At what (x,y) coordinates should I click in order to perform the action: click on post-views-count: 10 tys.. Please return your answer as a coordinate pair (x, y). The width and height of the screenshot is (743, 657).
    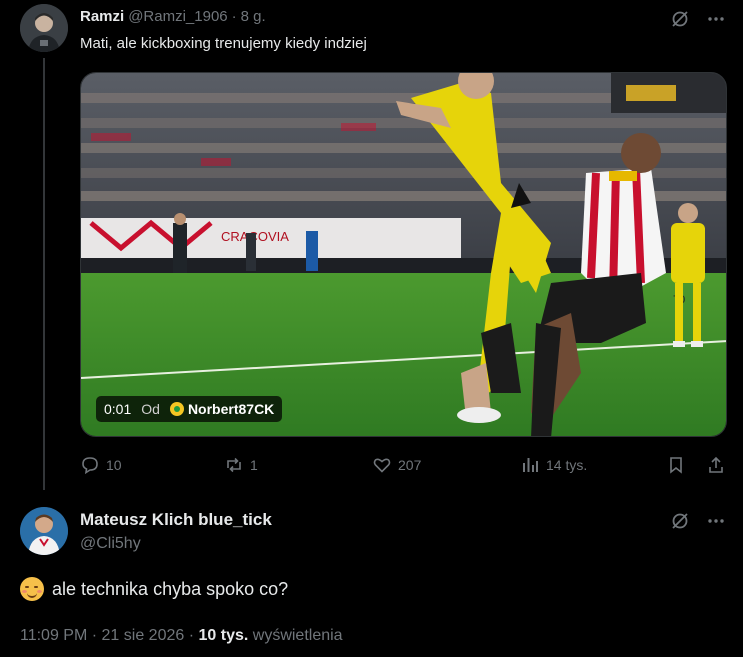
    Looking at the image, I should click on (223, 635).